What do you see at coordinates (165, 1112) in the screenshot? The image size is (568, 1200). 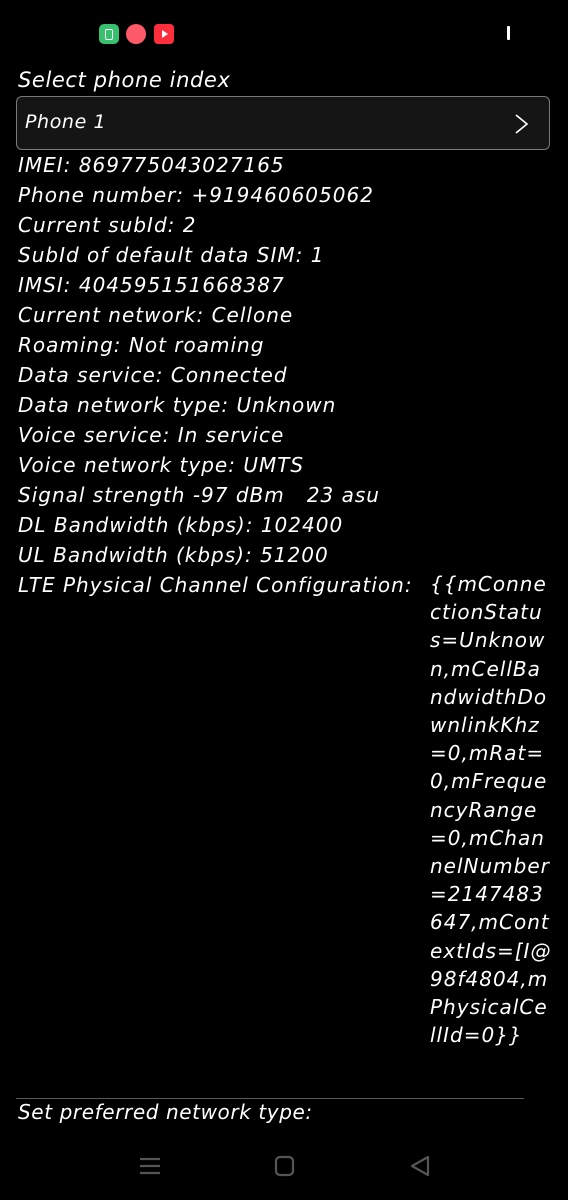 I see `preferred-network-label: Set preferred network type:` at bounding box center [165, 1112].